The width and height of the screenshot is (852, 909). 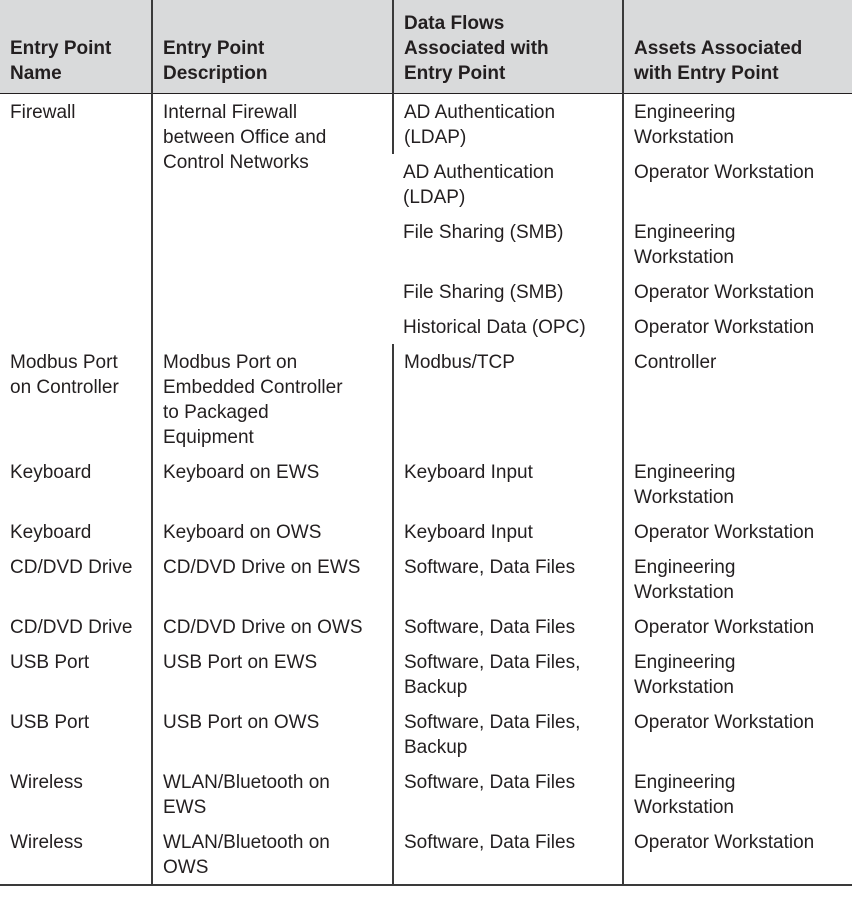 I want to click on entry-point-description-cell: WLAN/Bluetooth on EWS, so click(x=272, y=793).